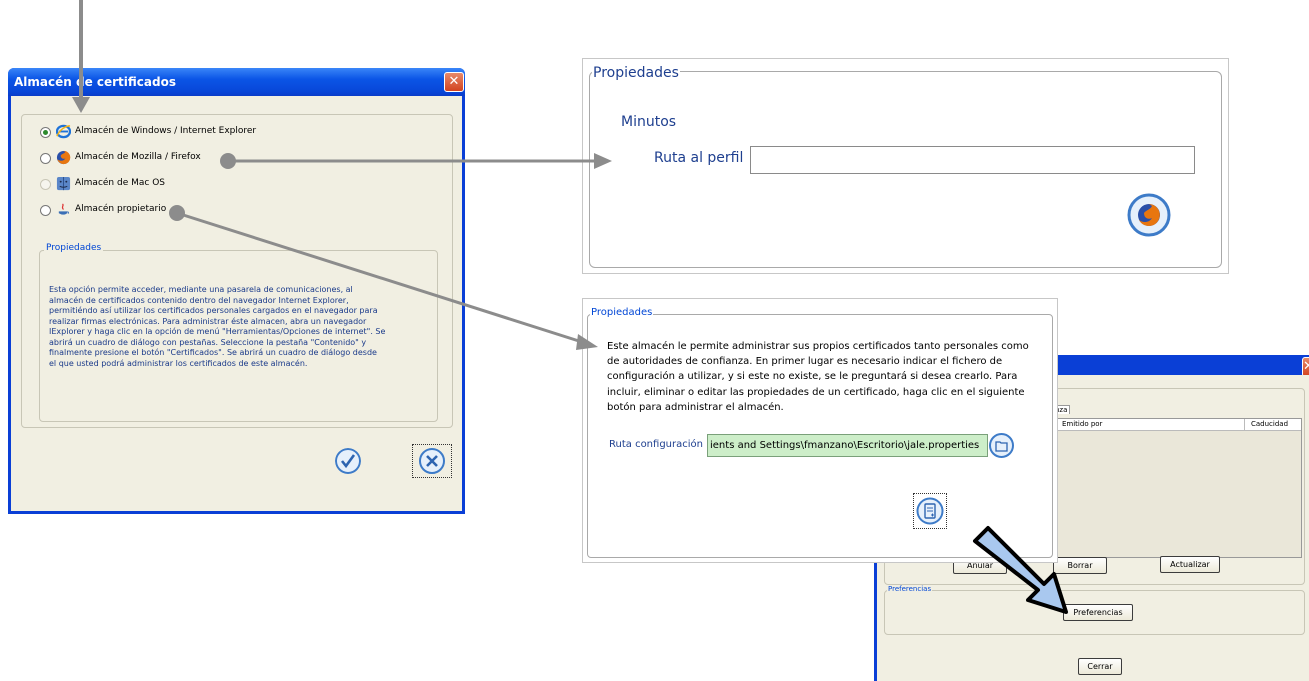 This screenshot has height=681, width=1309. What do you see at coordinates (1020, 570) in the screenshot?
I see `big-pointer-arrow-icon` at bounding box center [1020, 570].